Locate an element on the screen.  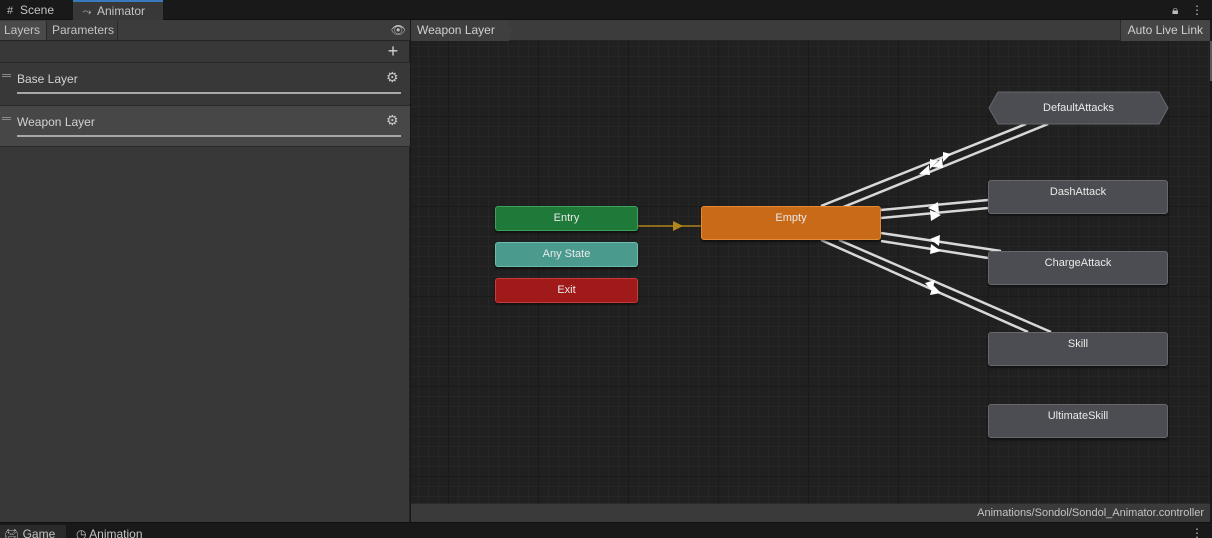
tab-animator: ⤳ Animator is located at coordinates (118, 10).